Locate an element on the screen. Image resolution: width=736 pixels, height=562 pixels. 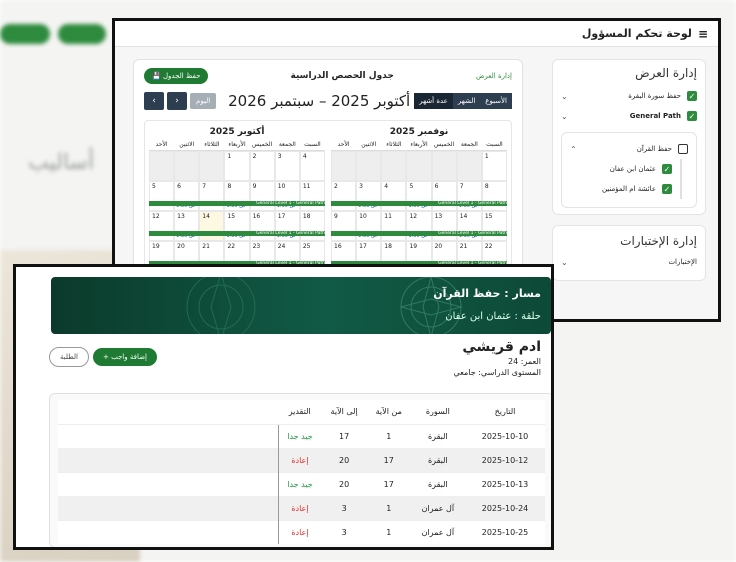
calendar-day-cell: 14 1:35 ص is located at coordinates (469, 226).